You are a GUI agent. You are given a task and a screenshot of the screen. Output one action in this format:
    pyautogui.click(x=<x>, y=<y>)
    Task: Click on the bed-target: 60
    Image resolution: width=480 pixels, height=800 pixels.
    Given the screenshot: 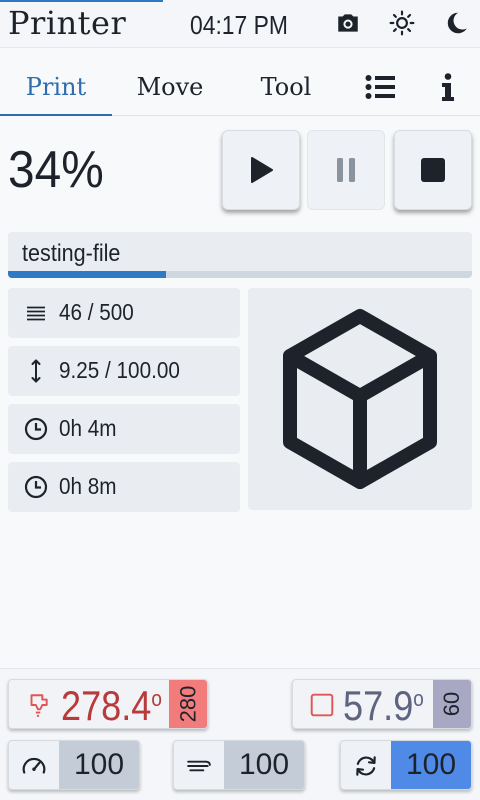 What is the action you would take?
    pyautogui.click(x=452, y=704)
    